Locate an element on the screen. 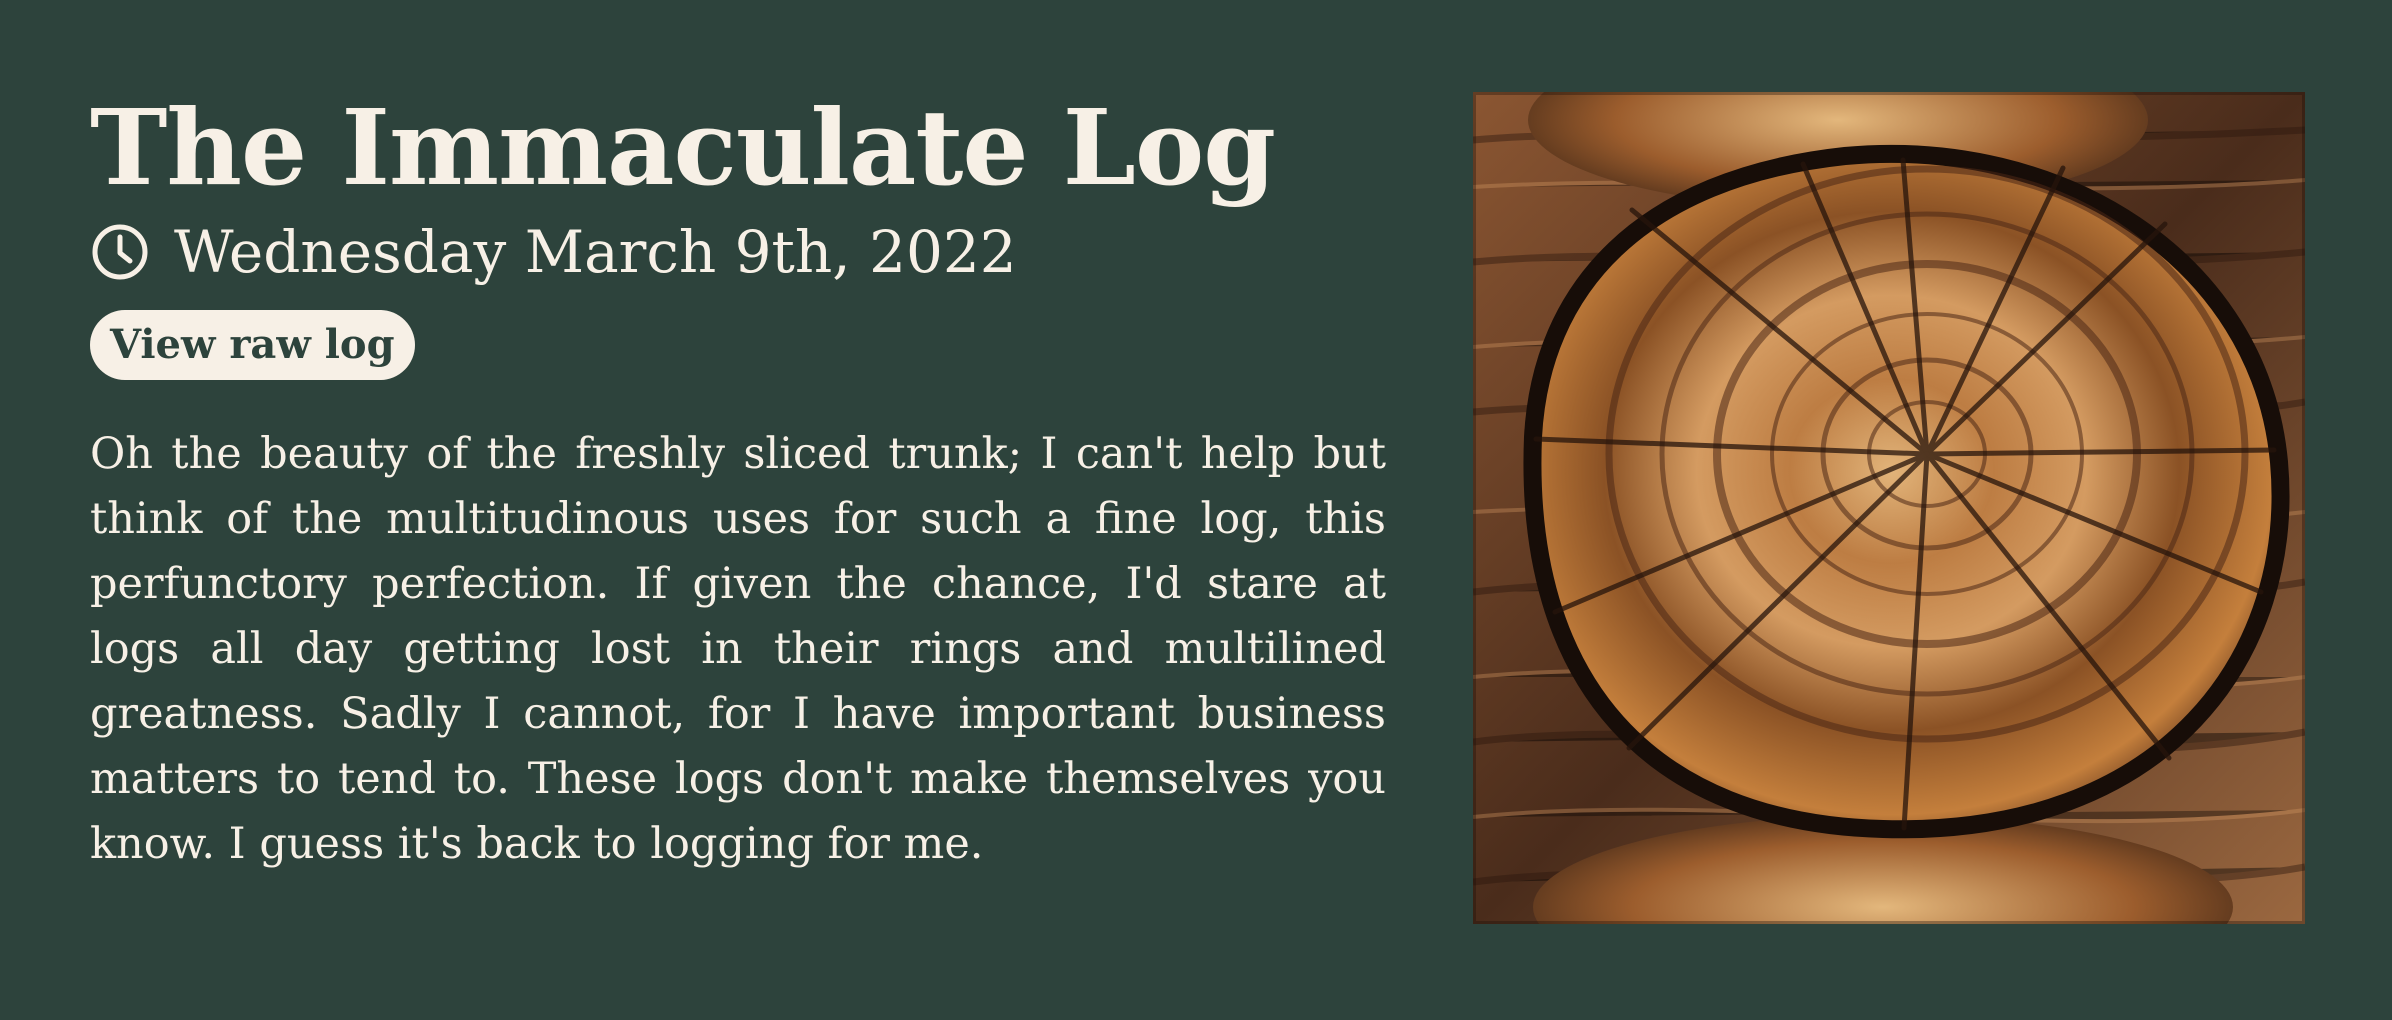  post-date-row: Wednesday March 9th, 2022 is located at coordinates (738, 252).